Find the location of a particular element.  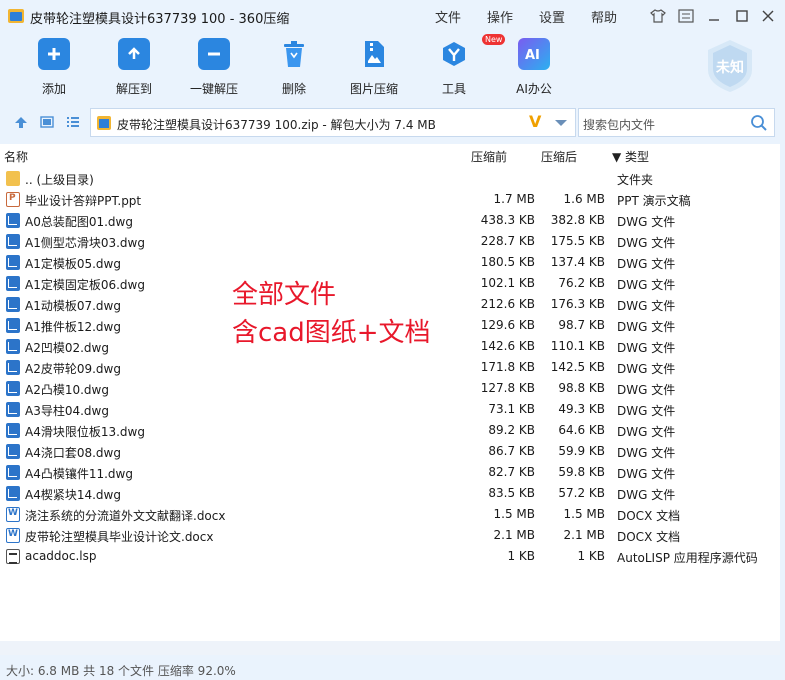

menu-operate: 操作 is located at coordinates (500, 16).